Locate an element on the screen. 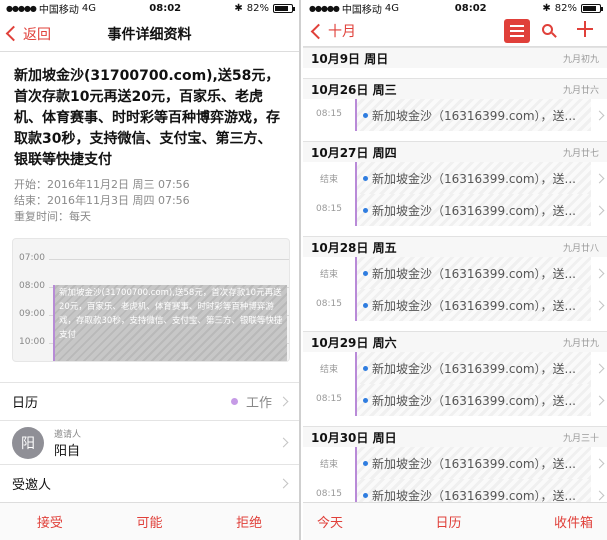 The height and width of the screenshot is (540, 607). battery-fill is located at coordinates (282, 8).